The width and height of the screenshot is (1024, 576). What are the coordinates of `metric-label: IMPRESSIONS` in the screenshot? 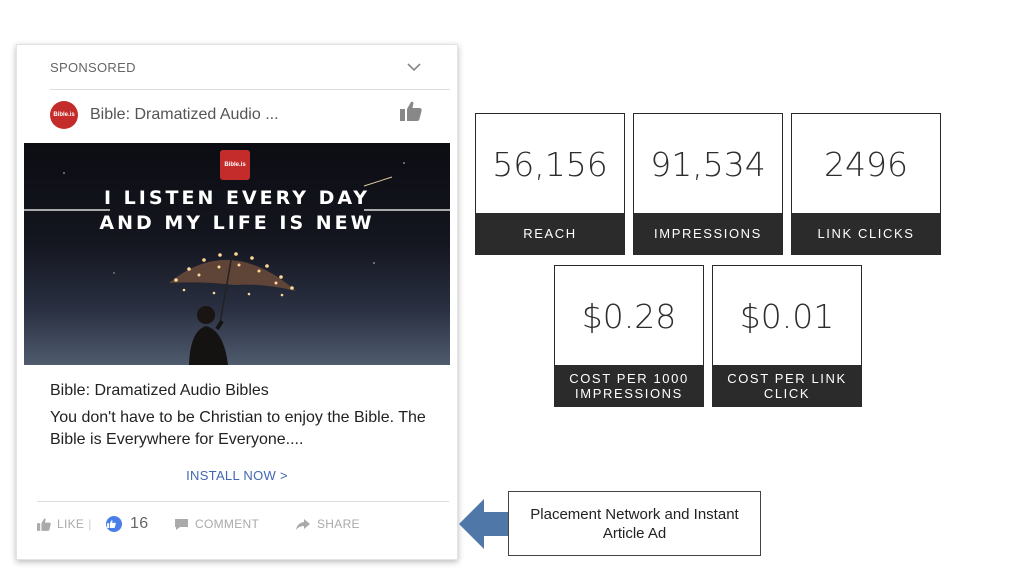 It's located at (708, 233).